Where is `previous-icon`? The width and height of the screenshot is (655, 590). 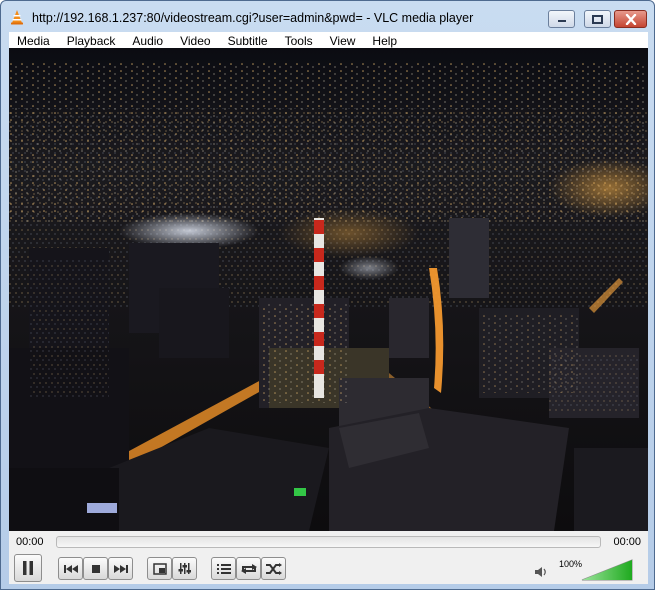 previous-icon is located at coordinates (70, 568).